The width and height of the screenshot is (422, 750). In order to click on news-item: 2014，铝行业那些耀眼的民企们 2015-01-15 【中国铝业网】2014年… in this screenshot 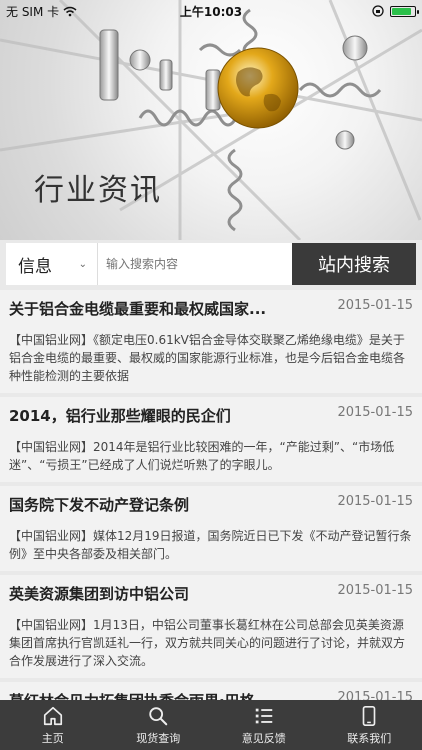, I will do `click(211, 439)`.